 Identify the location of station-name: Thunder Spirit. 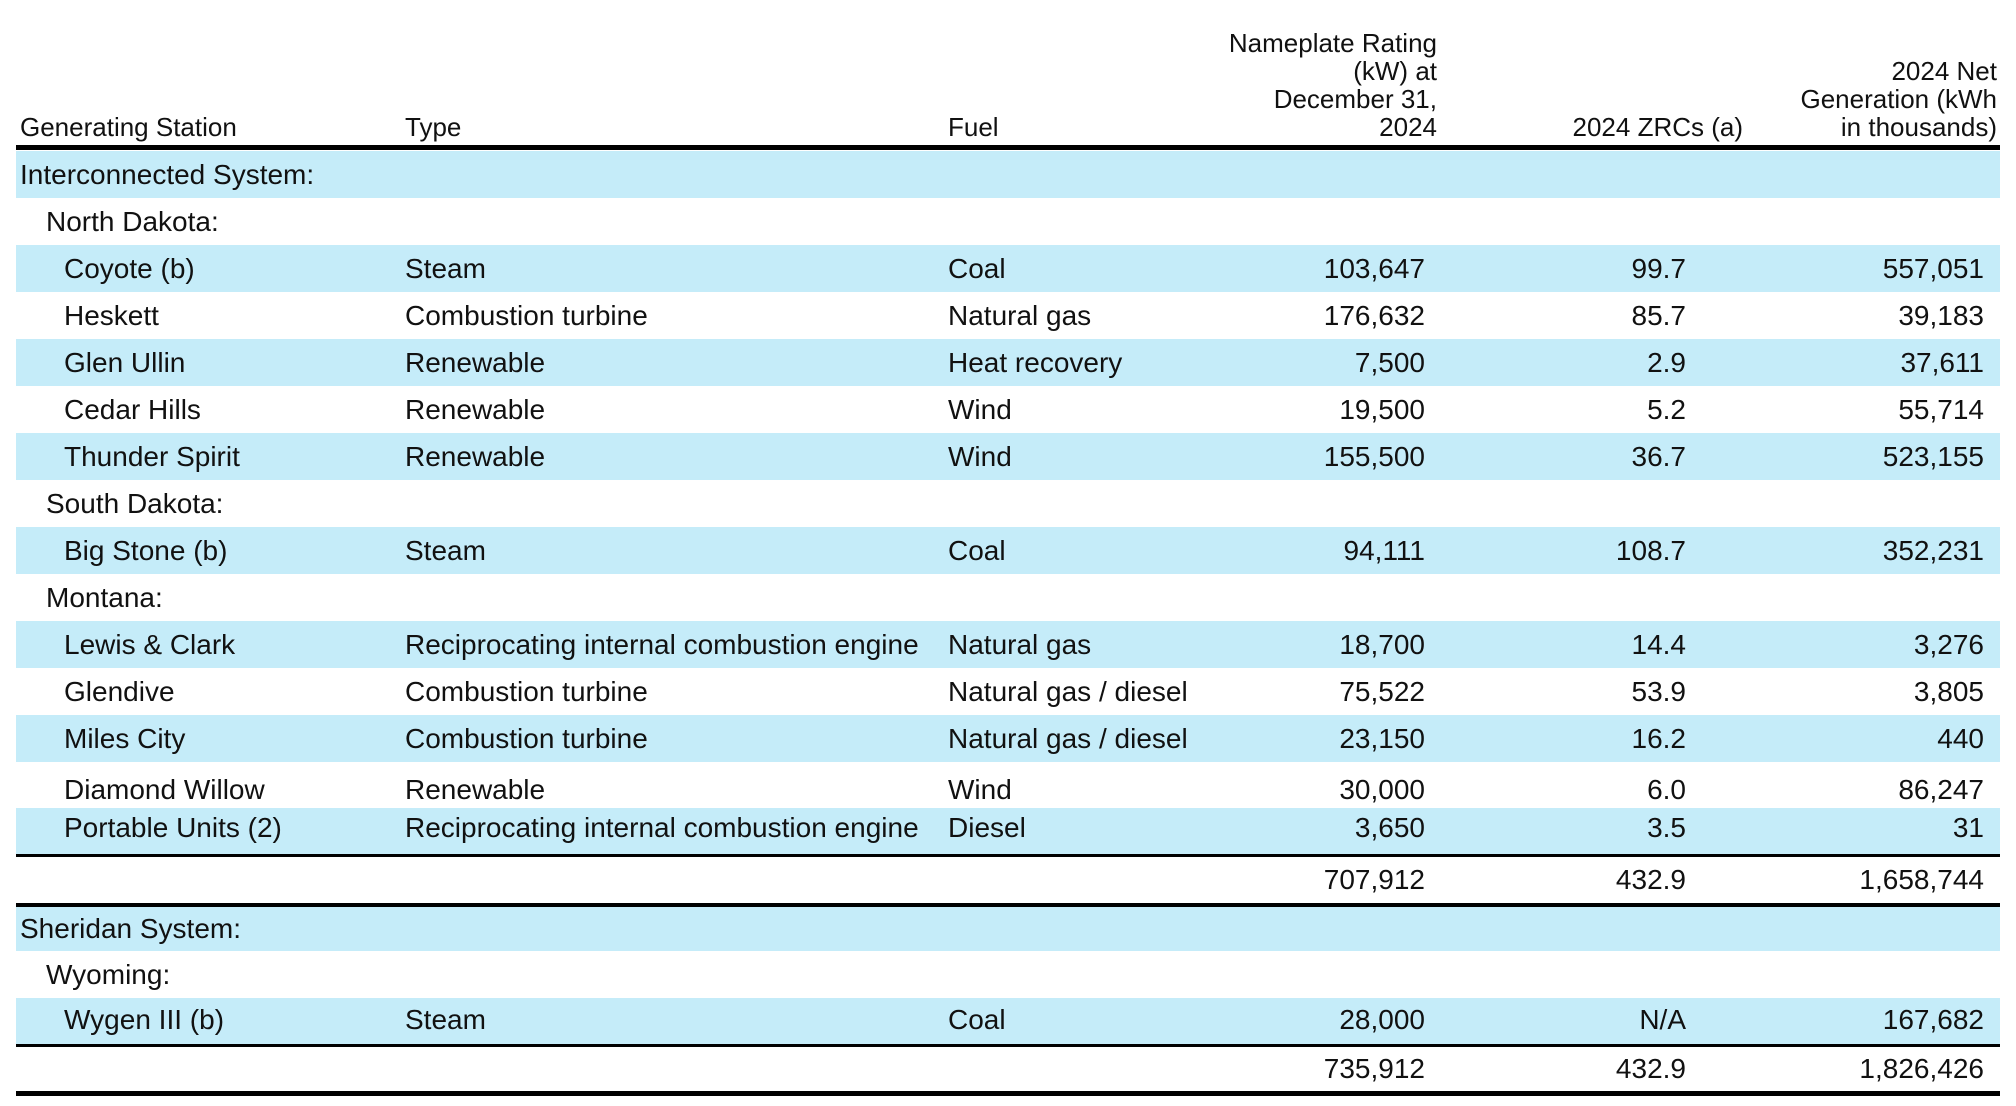
(152, 456).